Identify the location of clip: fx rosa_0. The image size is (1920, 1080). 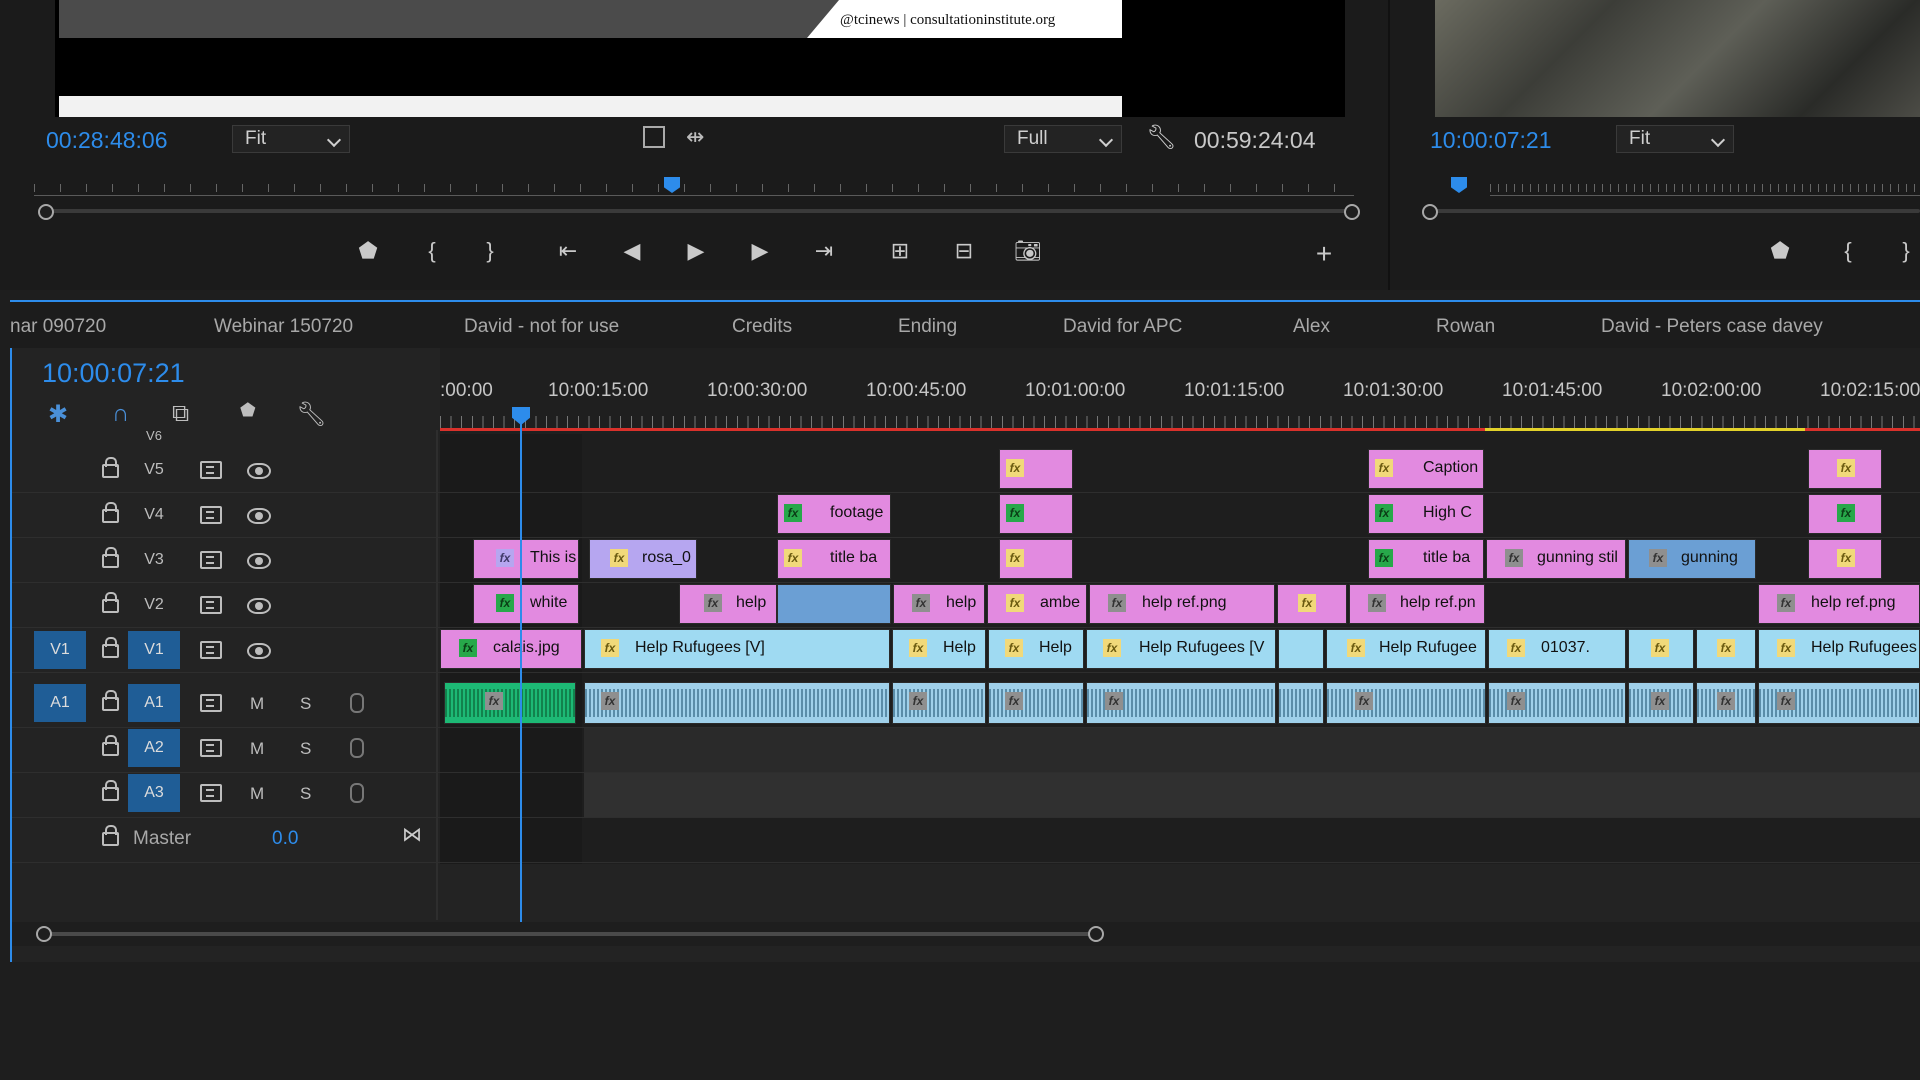
(643, 559).